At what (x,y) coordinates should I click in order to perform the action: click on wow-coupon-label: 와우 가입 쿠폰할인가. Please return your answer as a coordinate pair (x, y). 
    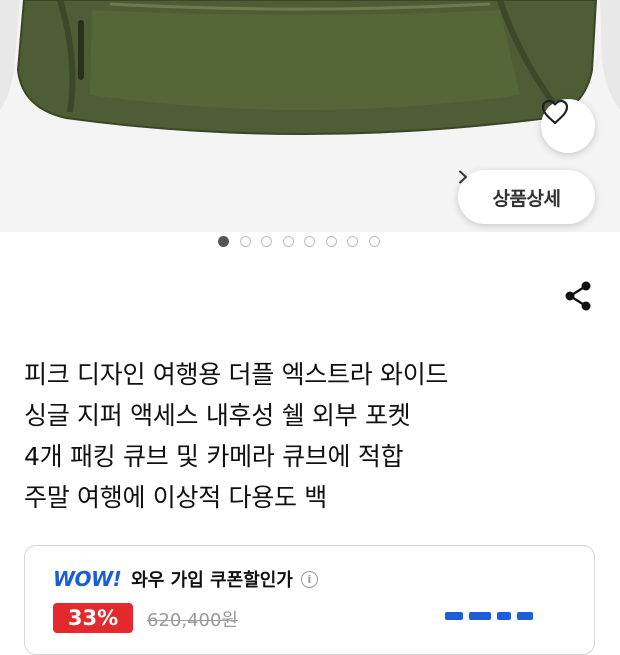
    Looking at the image, I should click on (212, 580).